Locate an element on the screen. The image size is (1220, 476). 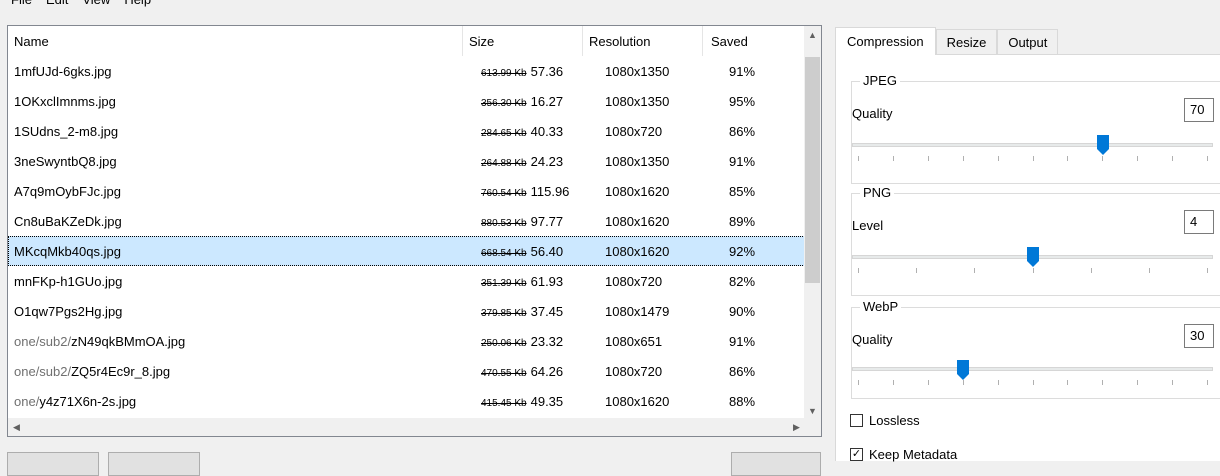
jpeg-quality-thumb is located at coordinates (1103, 145).